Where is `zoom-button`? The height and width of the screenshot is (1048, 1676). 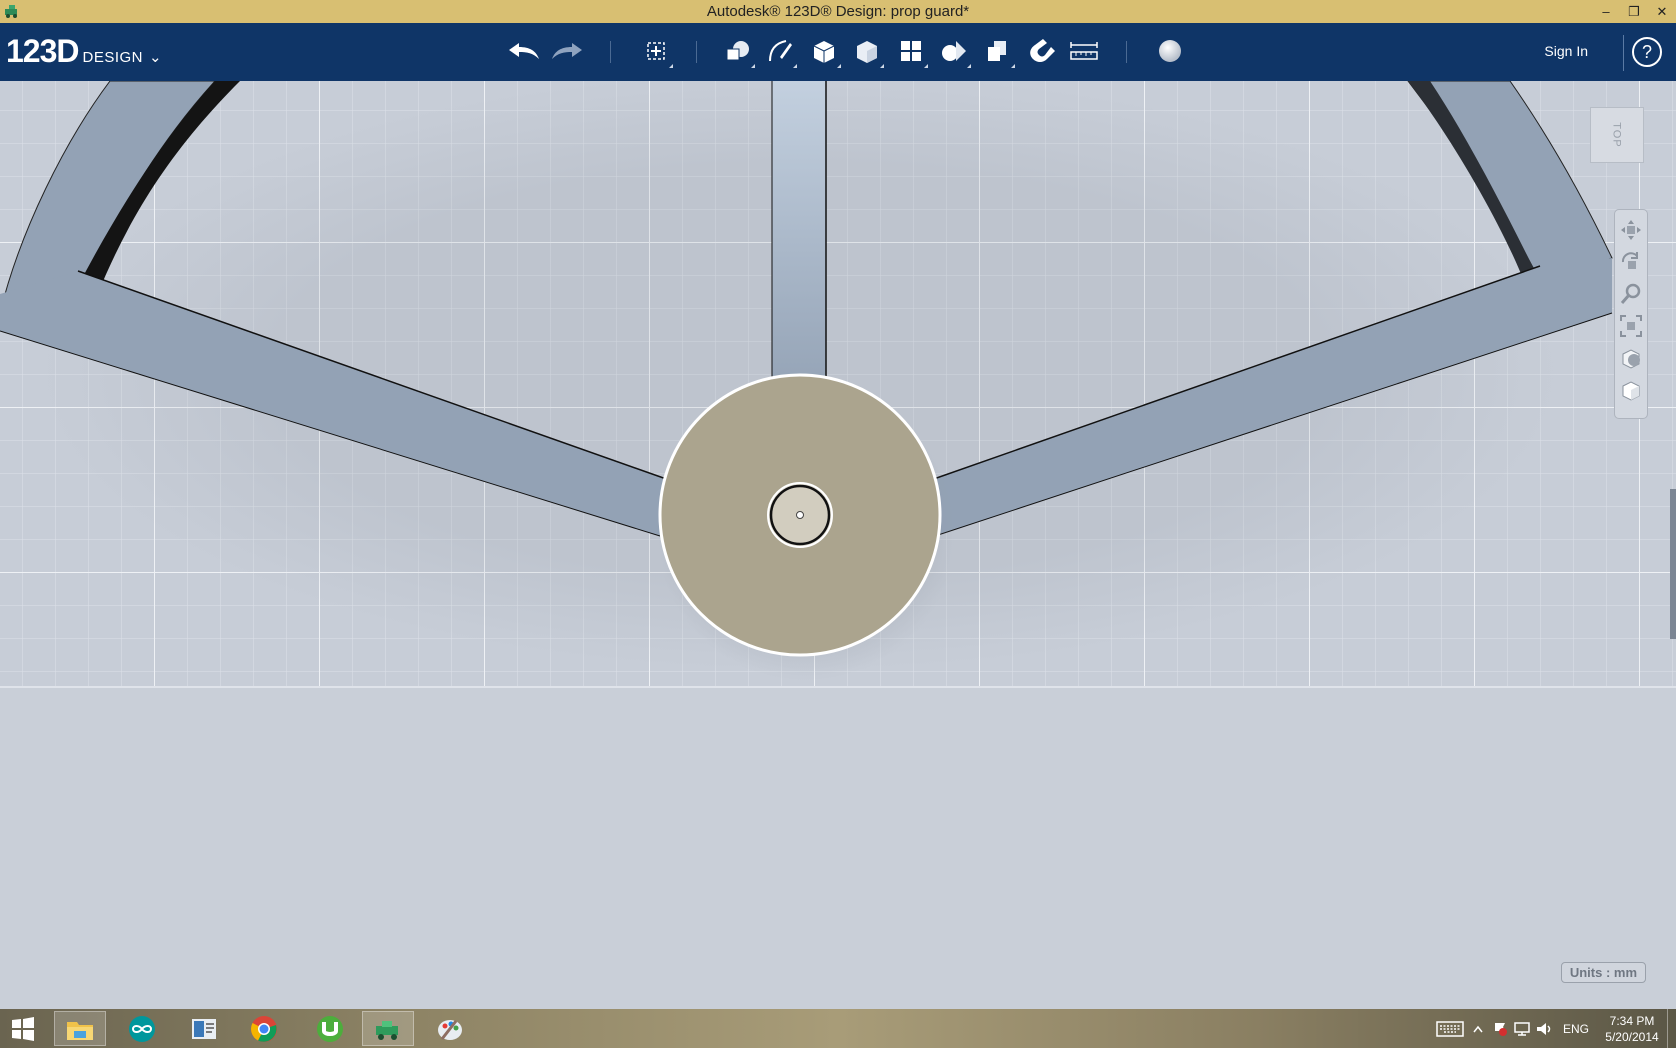 zoom-button is located at coordinates (1631, 294).